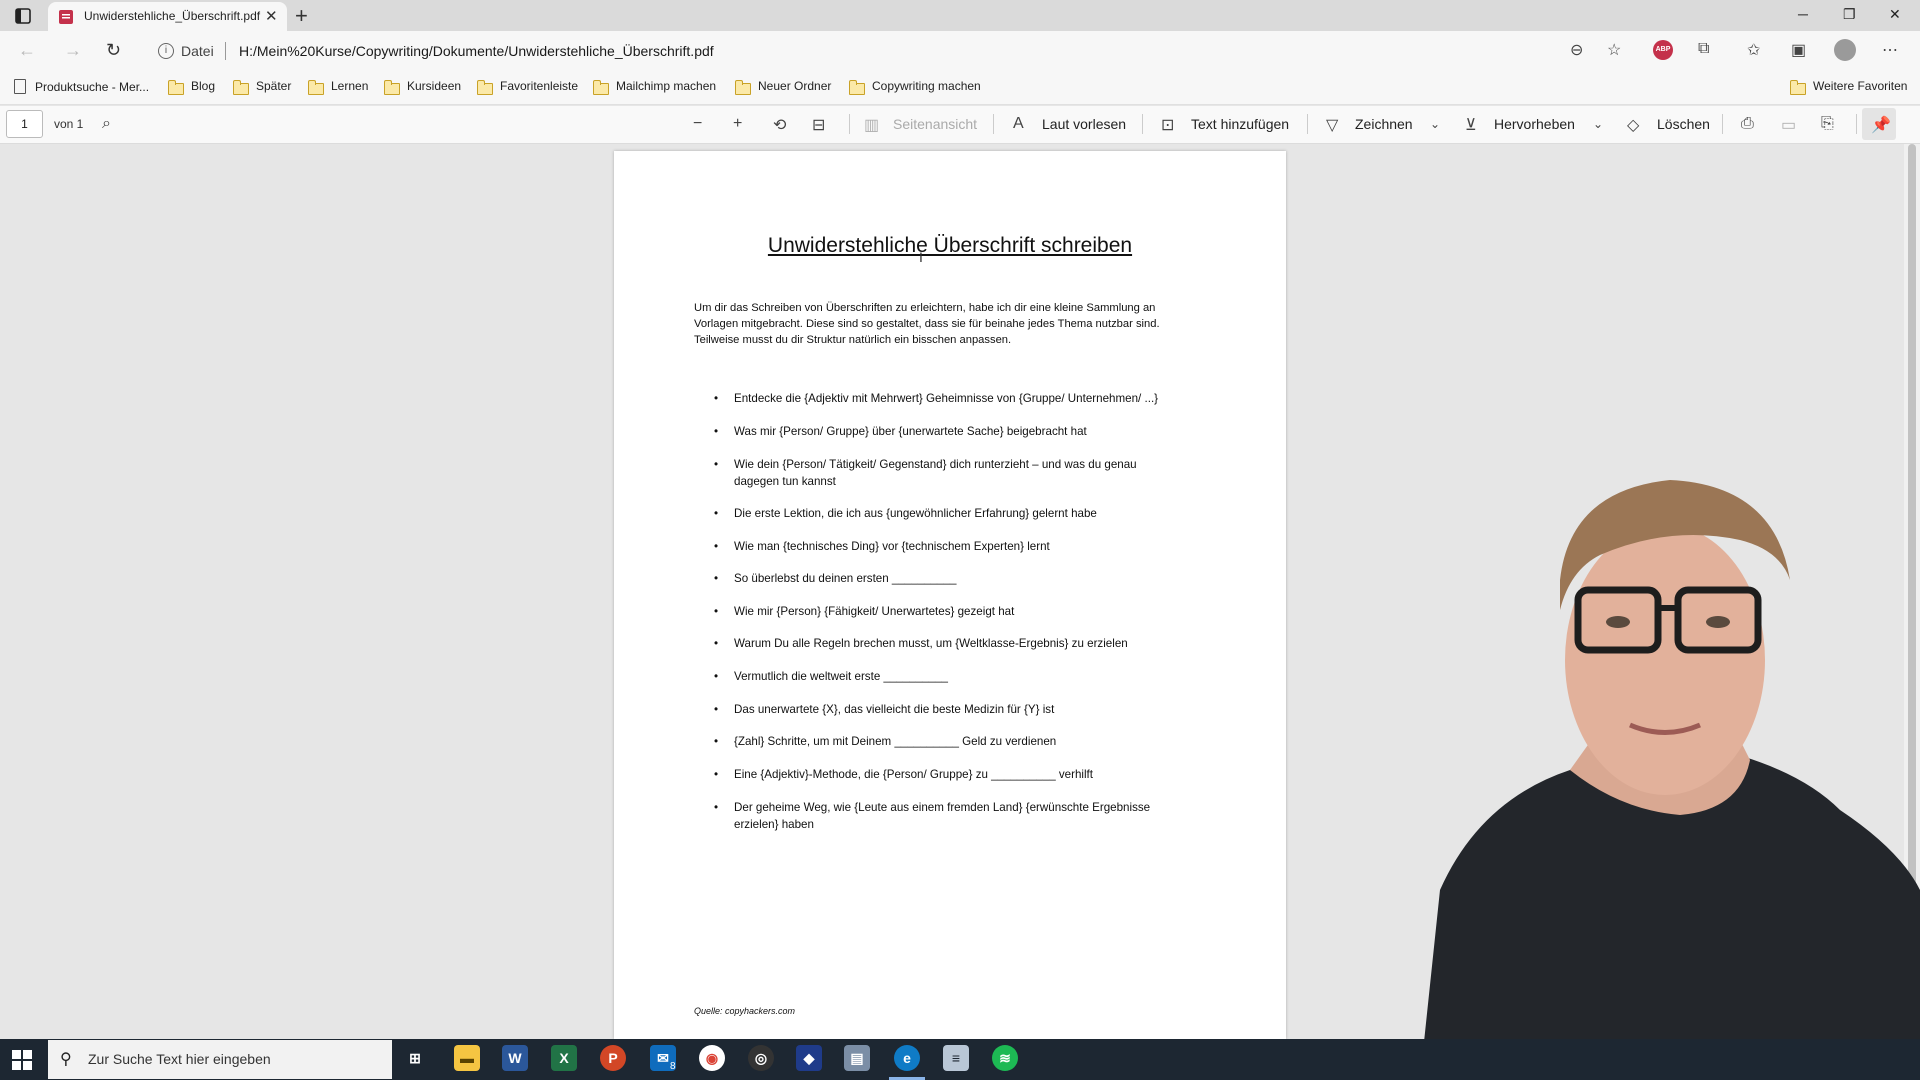  Describe the element at coordinates (1895, 14) in the screenshot. I see `close-window-icon: ✕` at that location.